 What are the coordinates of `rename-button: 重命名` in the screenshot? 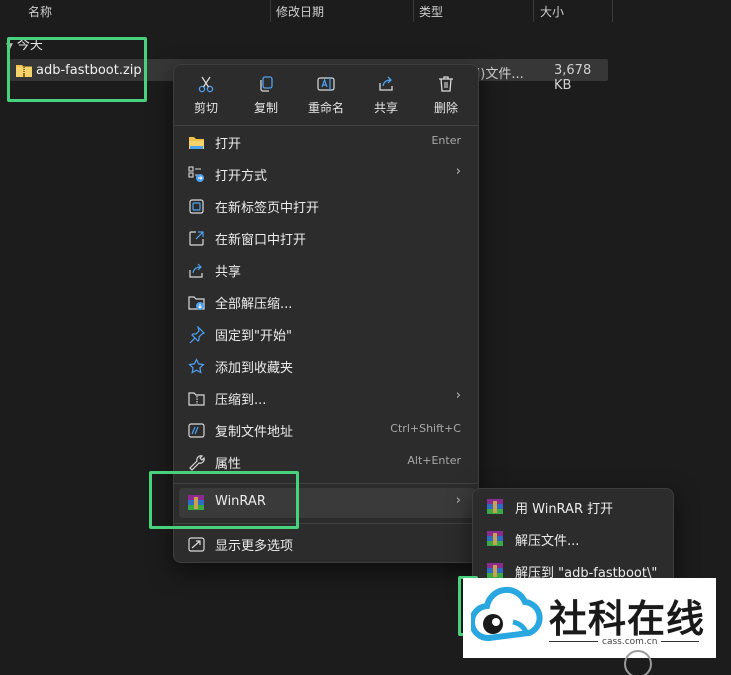 It's located at (326, 96).